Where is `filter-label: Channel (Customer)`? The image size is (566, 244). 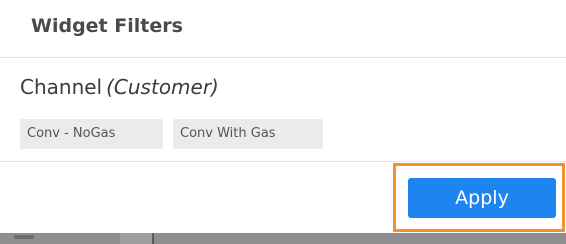 filter-label: Channel (Customer) is located at coordinates (119, 87).